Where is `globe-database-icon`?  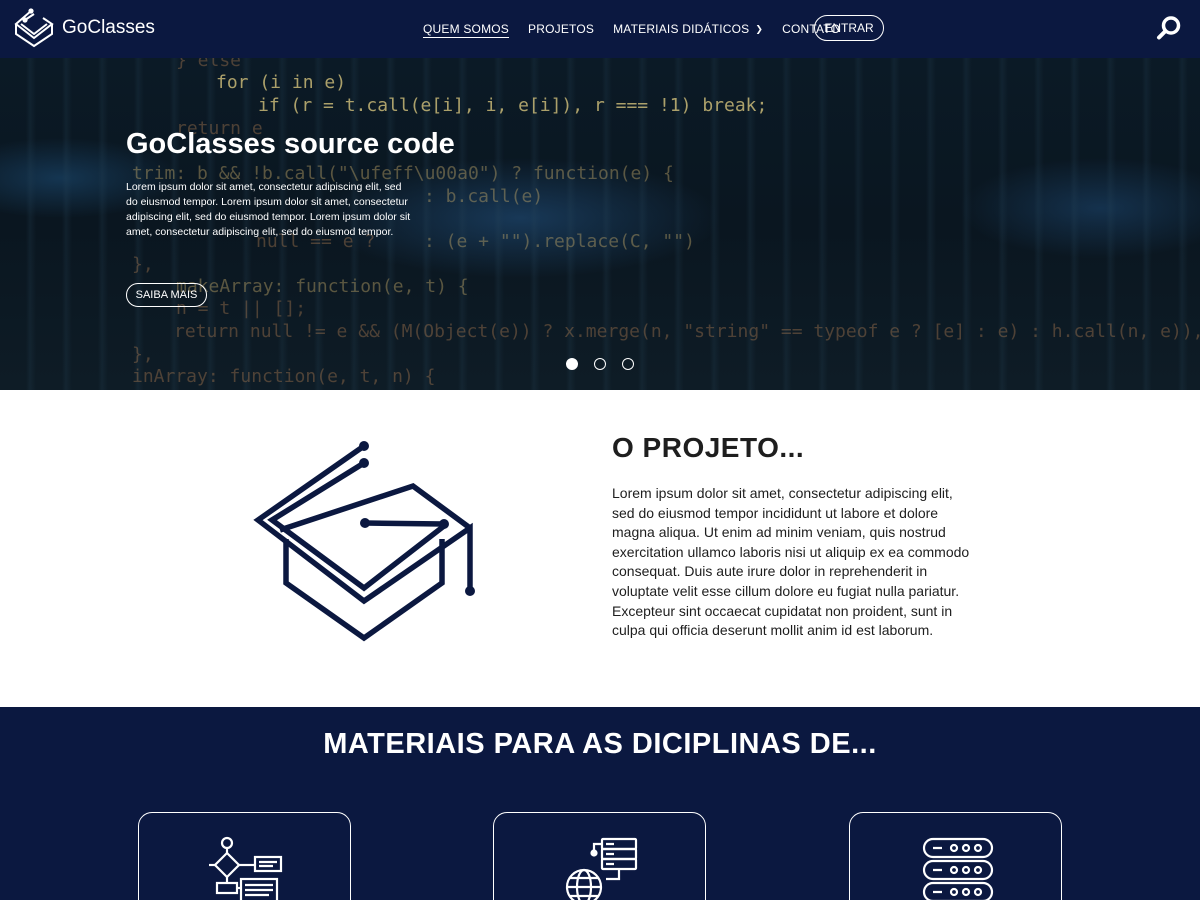 globe-database-icon is located at coordinates (601, 868).